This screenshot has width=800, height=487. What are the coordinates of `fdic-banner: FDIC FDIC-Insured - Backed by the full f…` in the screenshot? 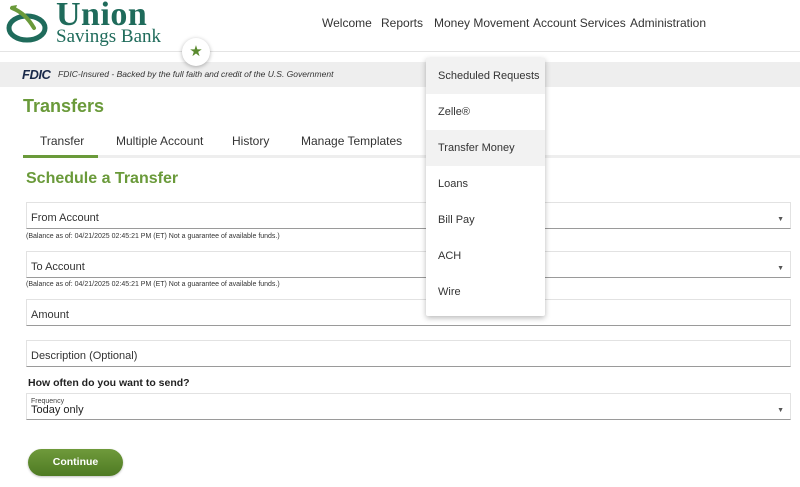 It's located at (400, 74).